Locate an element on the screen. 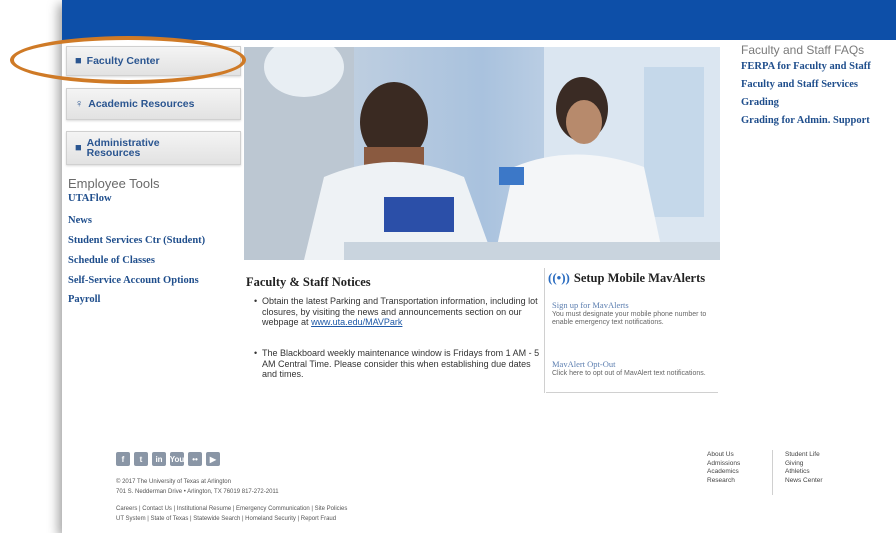  mavpark-link: www.uta.edu/MAVPark is located at coordinates (356, 322).